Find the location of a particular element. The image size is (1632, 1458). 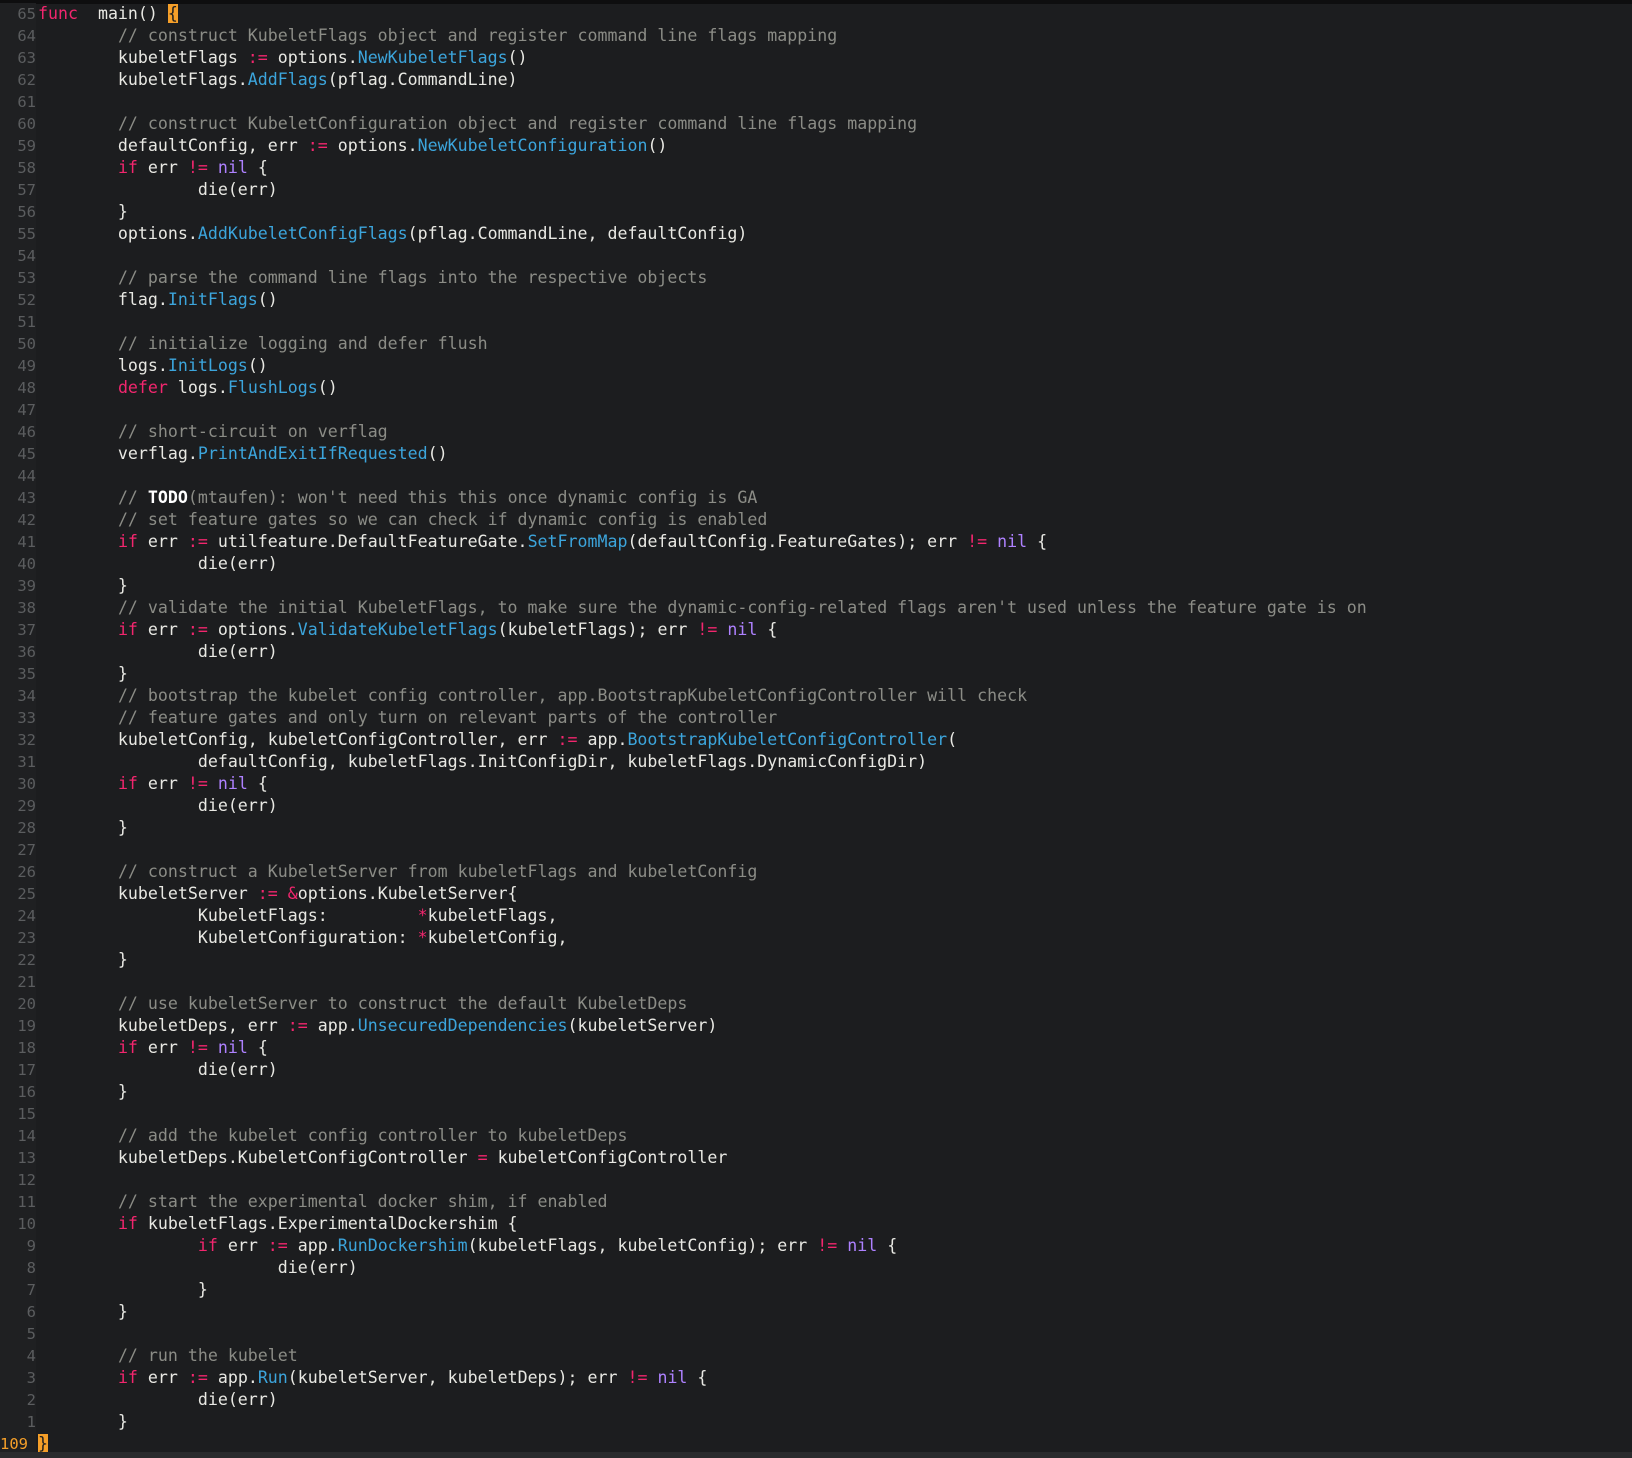

line-number: 20 is located at coordinates (18, 1004).